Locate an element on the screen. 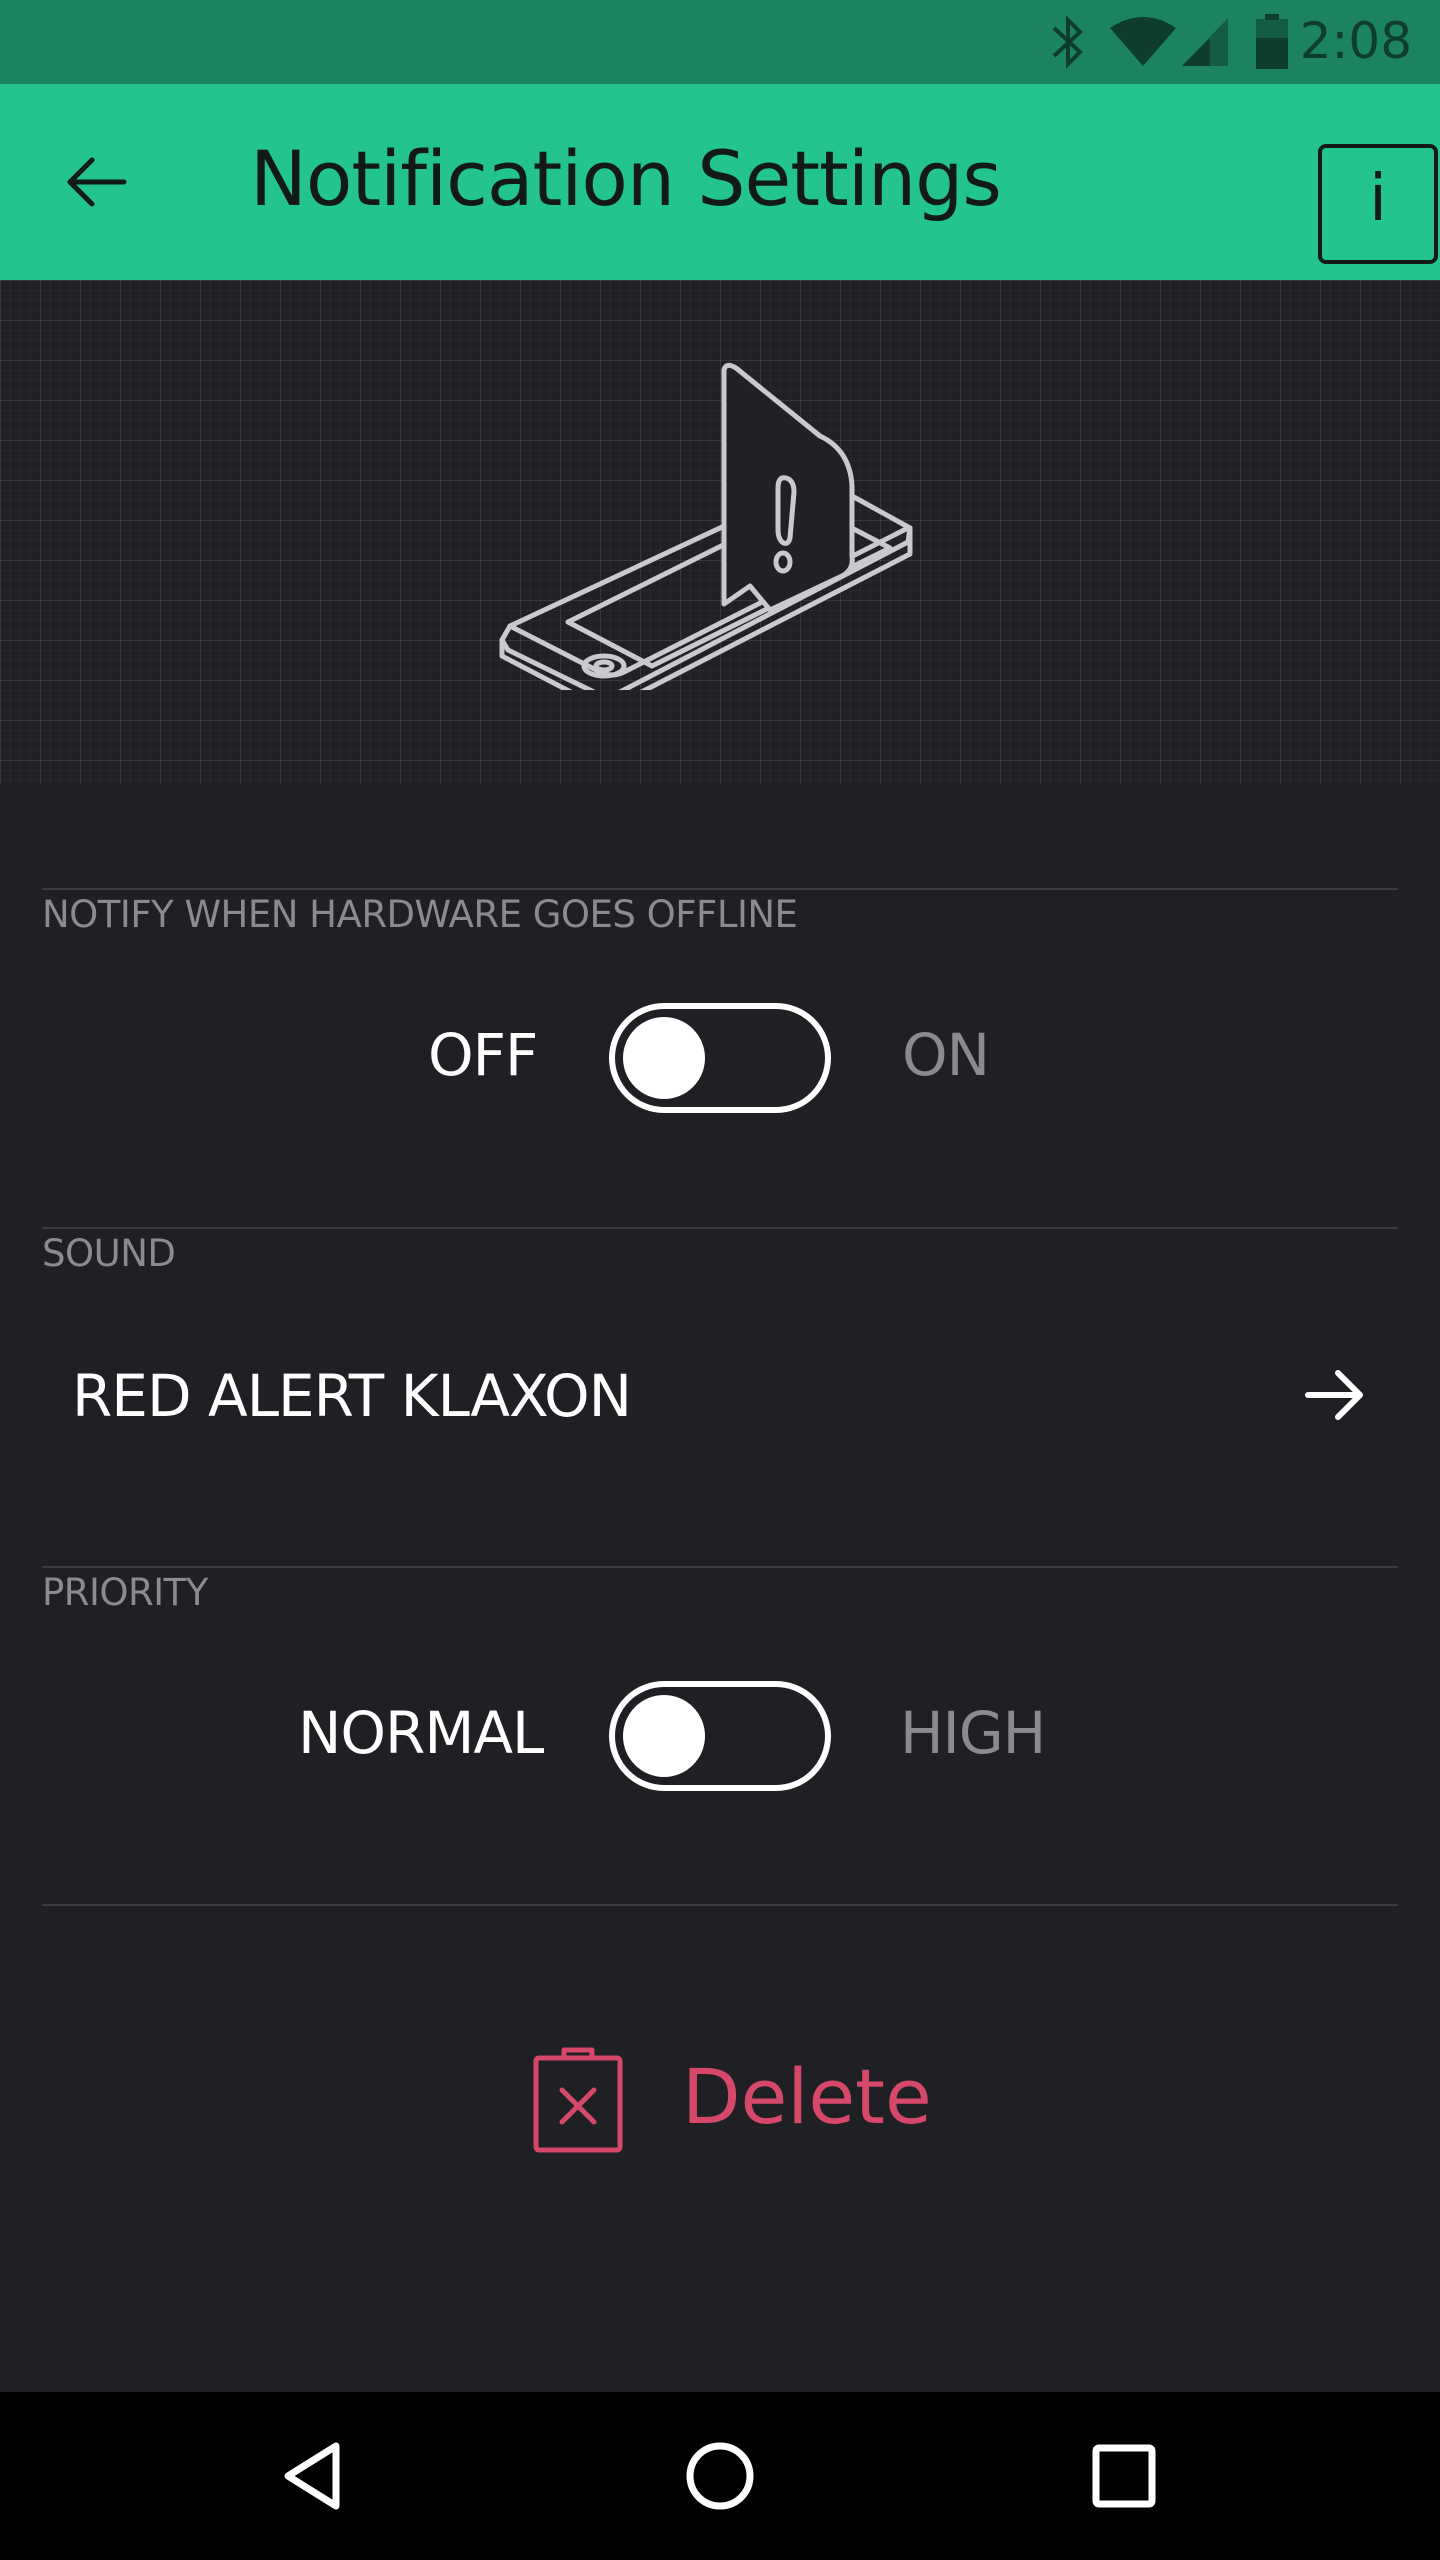  delete-label: Delete is located at coordinates (807, 2096).